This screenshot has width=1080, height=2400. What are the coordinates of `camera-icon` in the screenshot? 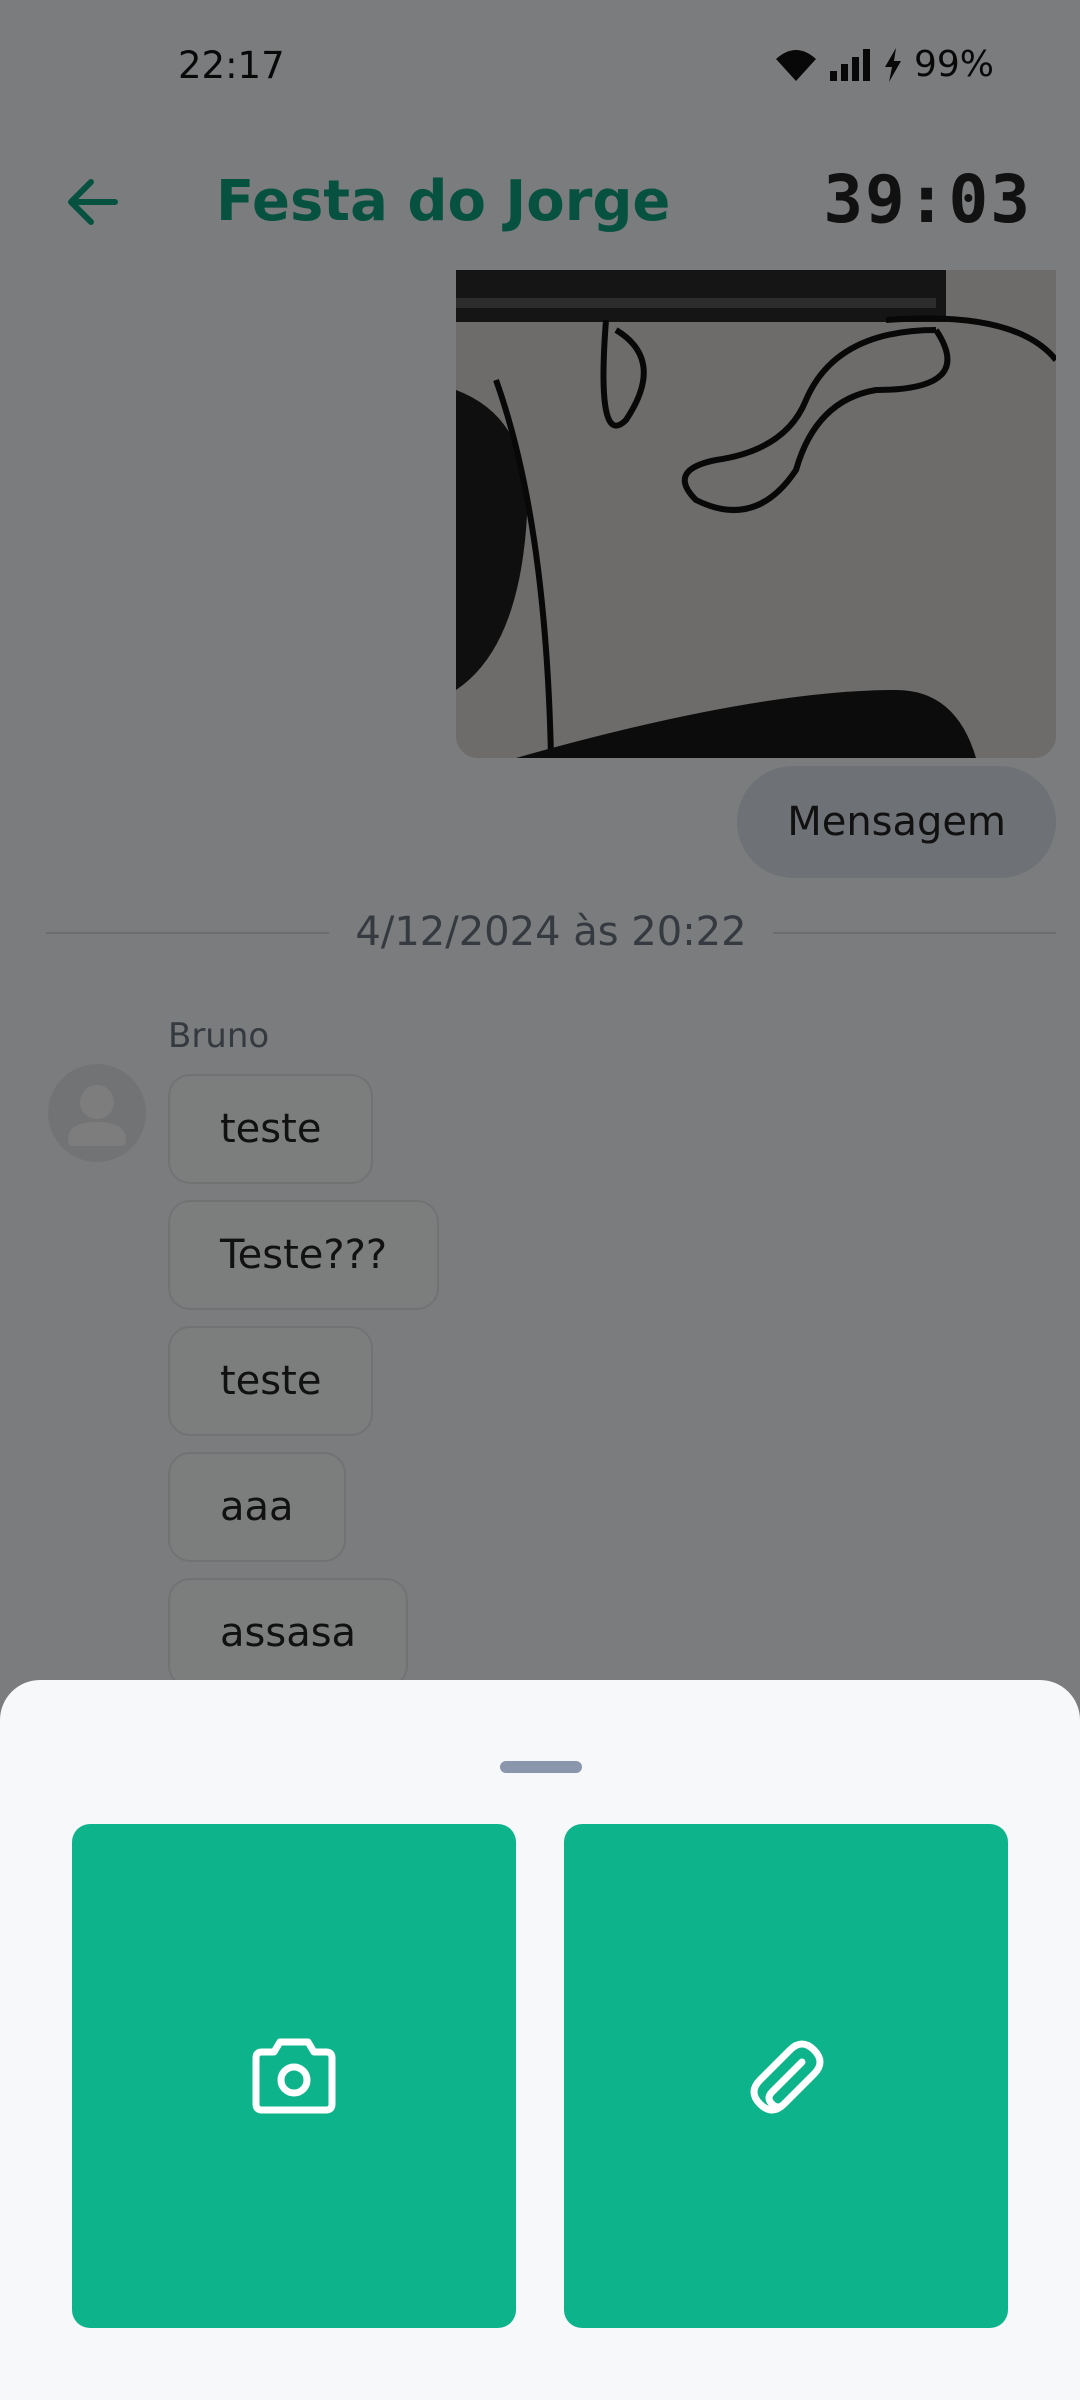 It's located at (294, 2076).